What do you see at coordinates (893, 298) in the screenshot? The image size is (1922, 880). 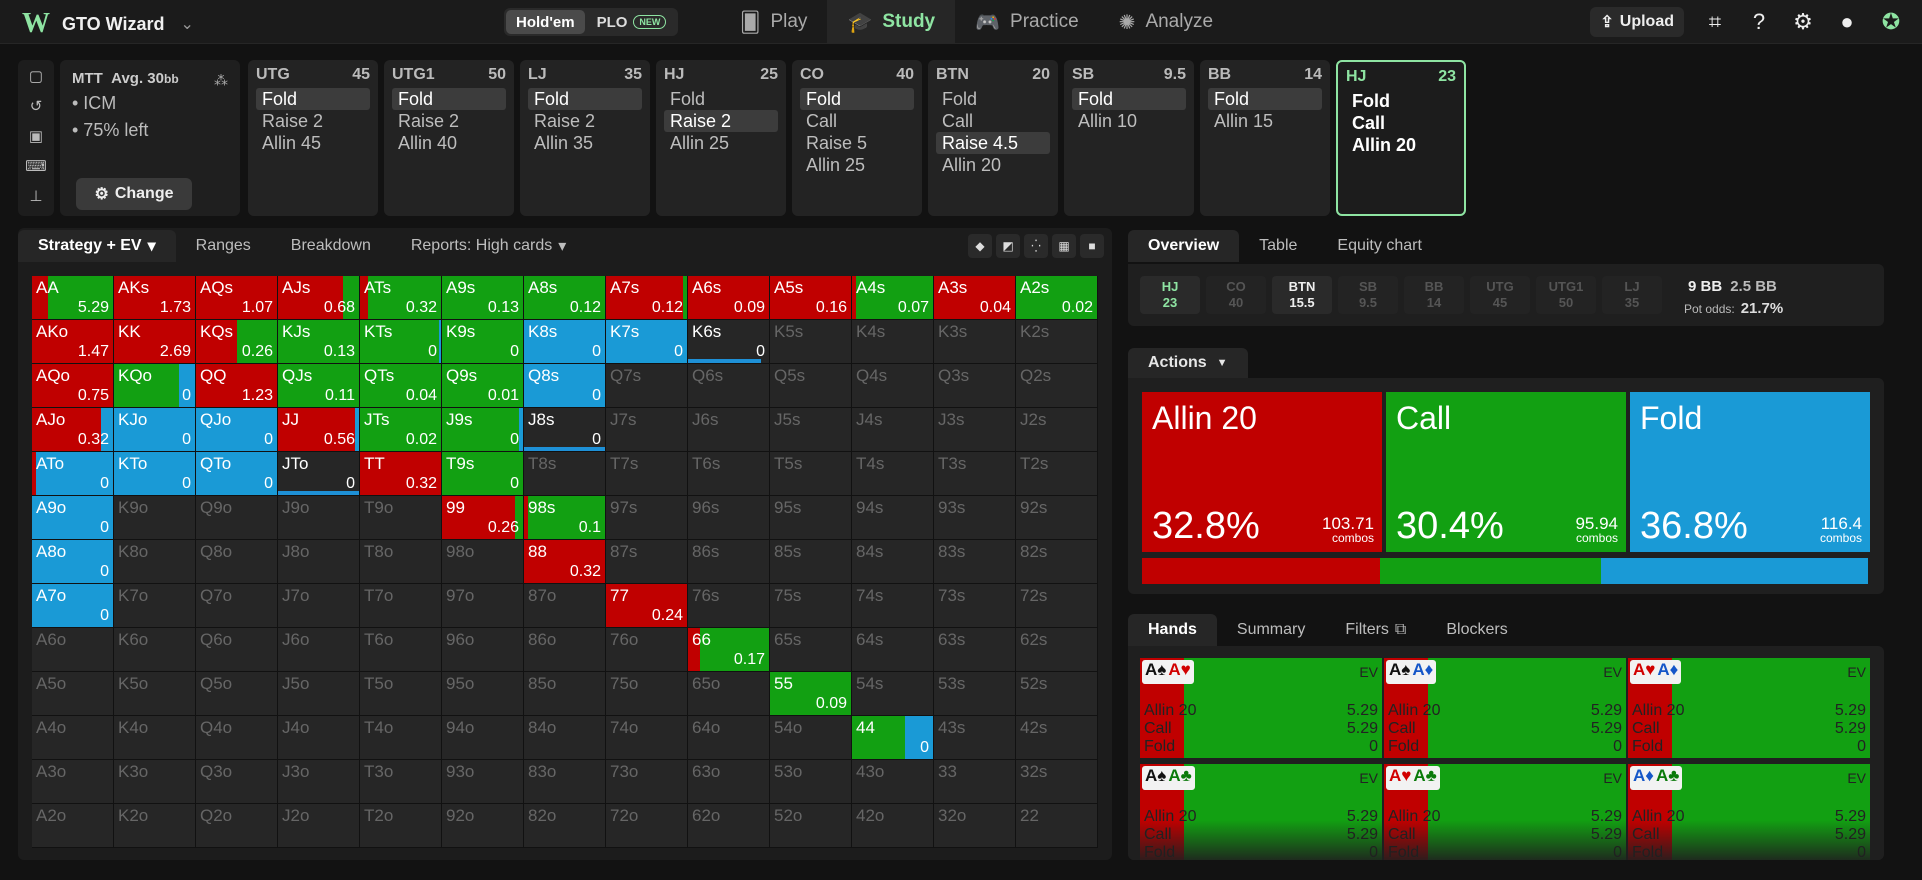 I see `hand-cell-a4s: 0.07 A4s` at bounding box center [893, 298].